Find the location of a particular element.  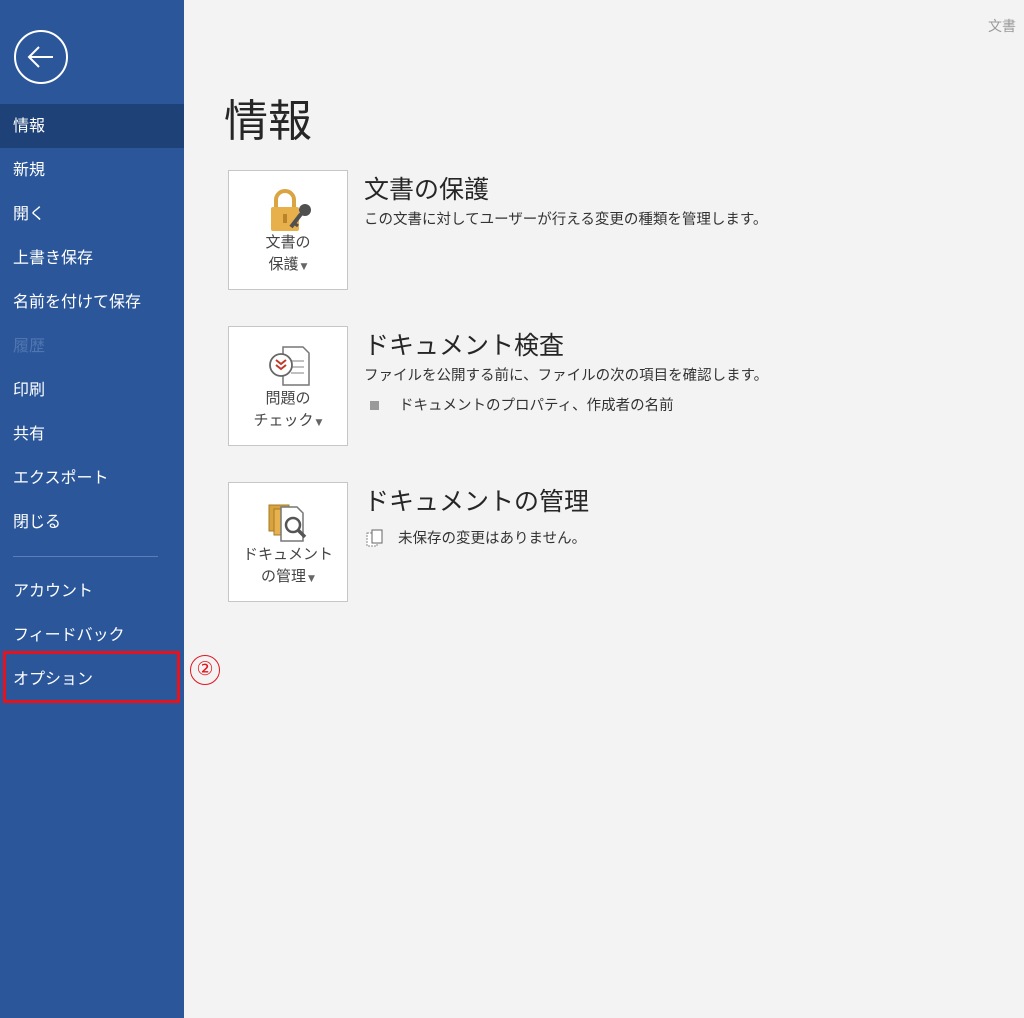

sidebar-item-share: 共有 is located at coordinates (92, 434).